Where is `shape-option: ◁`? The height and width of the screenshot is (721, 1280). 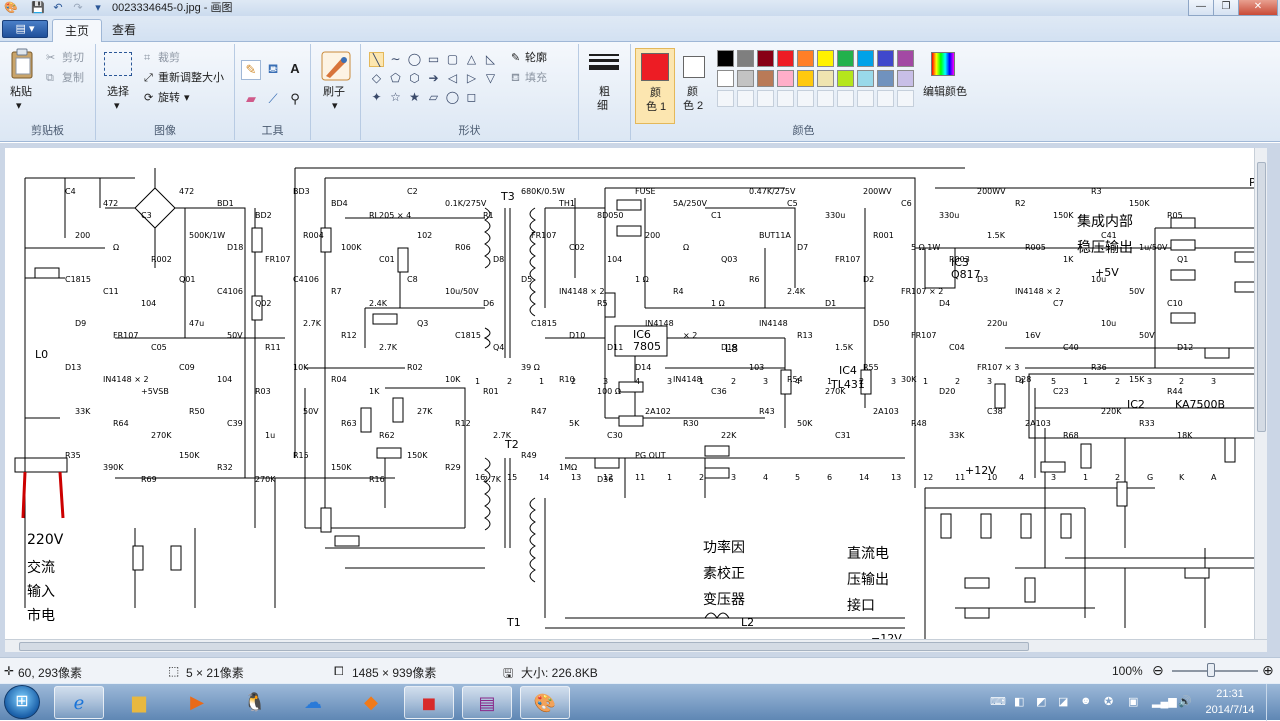 shape-option: ◁ is located at coordinates (452, 78).